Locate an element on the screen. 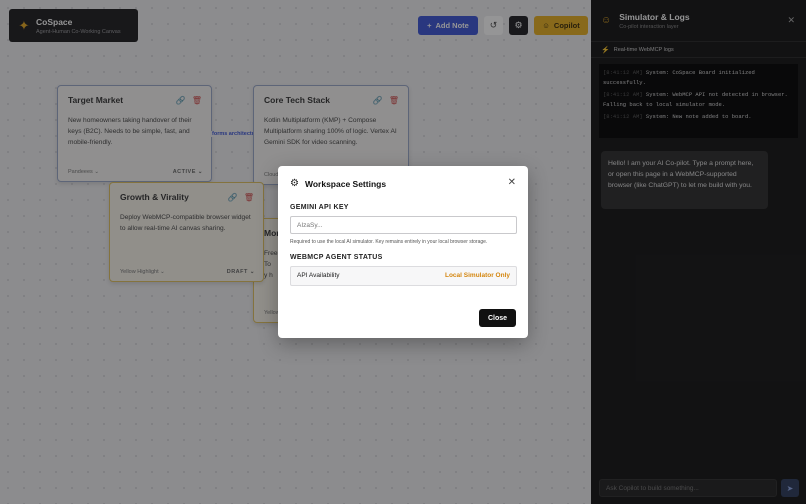  availability-value: Local Simulator Only is located at coordinates (477, 275).